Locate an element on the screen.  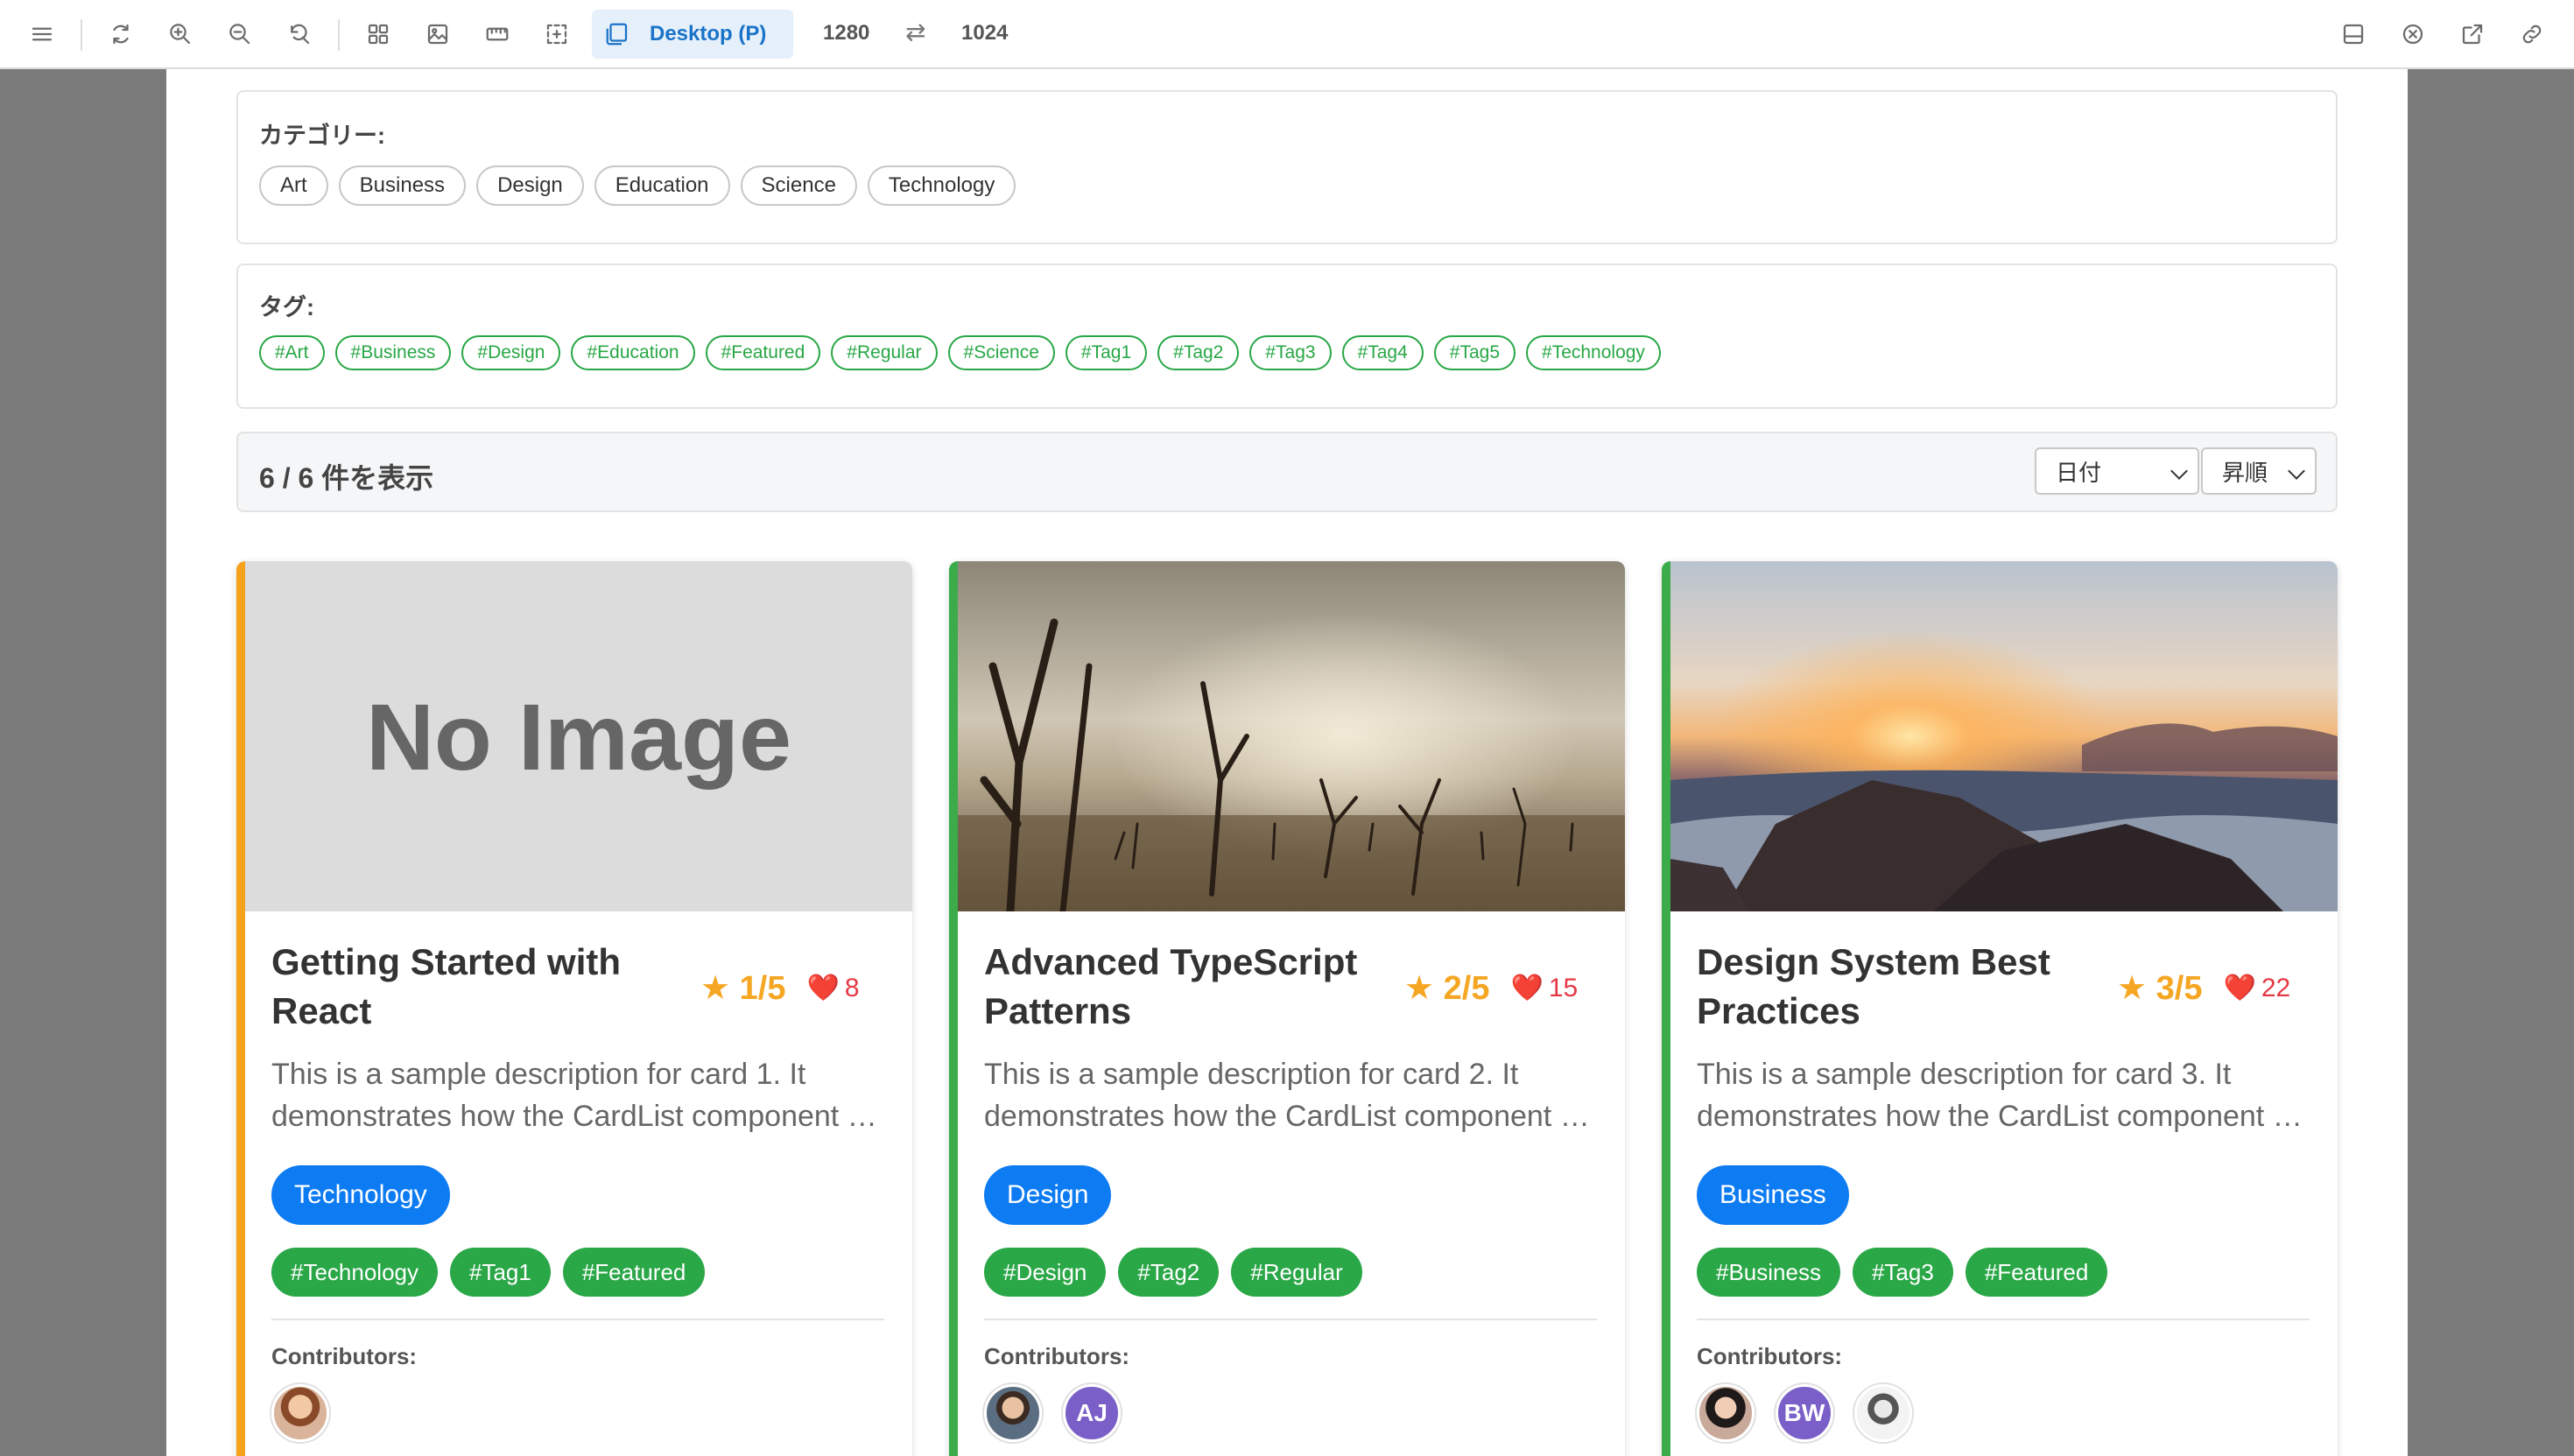
sort-order-value: 昇順 is located at coordinates (2245, 472).